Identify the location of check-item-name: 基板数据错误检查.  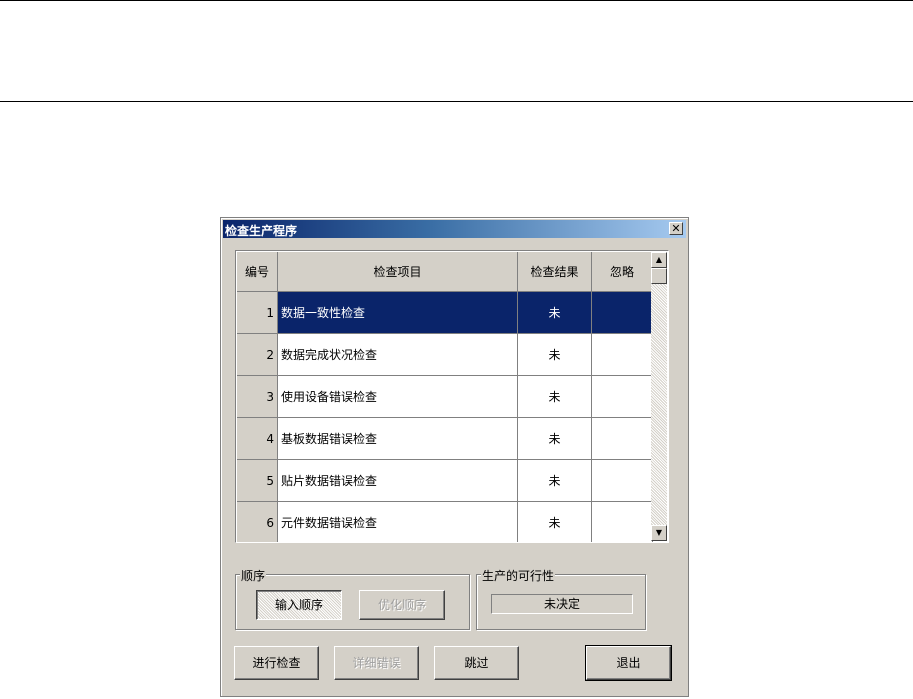
(398, 439).